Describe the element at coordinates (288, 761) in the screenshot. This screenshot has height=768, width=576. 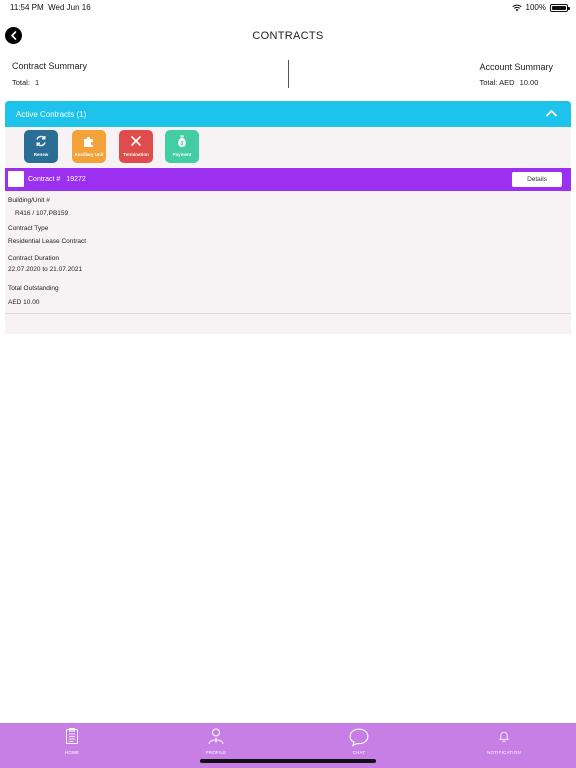
I see `home-indicator` at that location.